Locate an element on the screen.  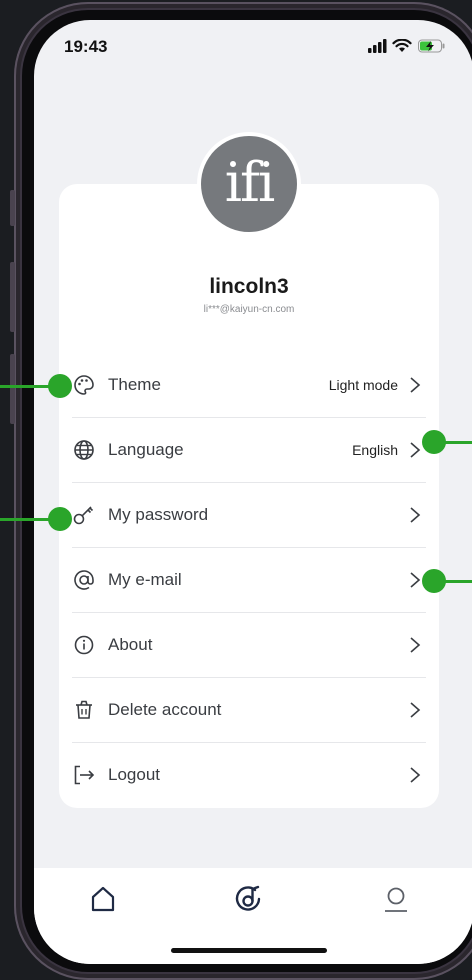
language-value: English is located at coordinates (375, 450).